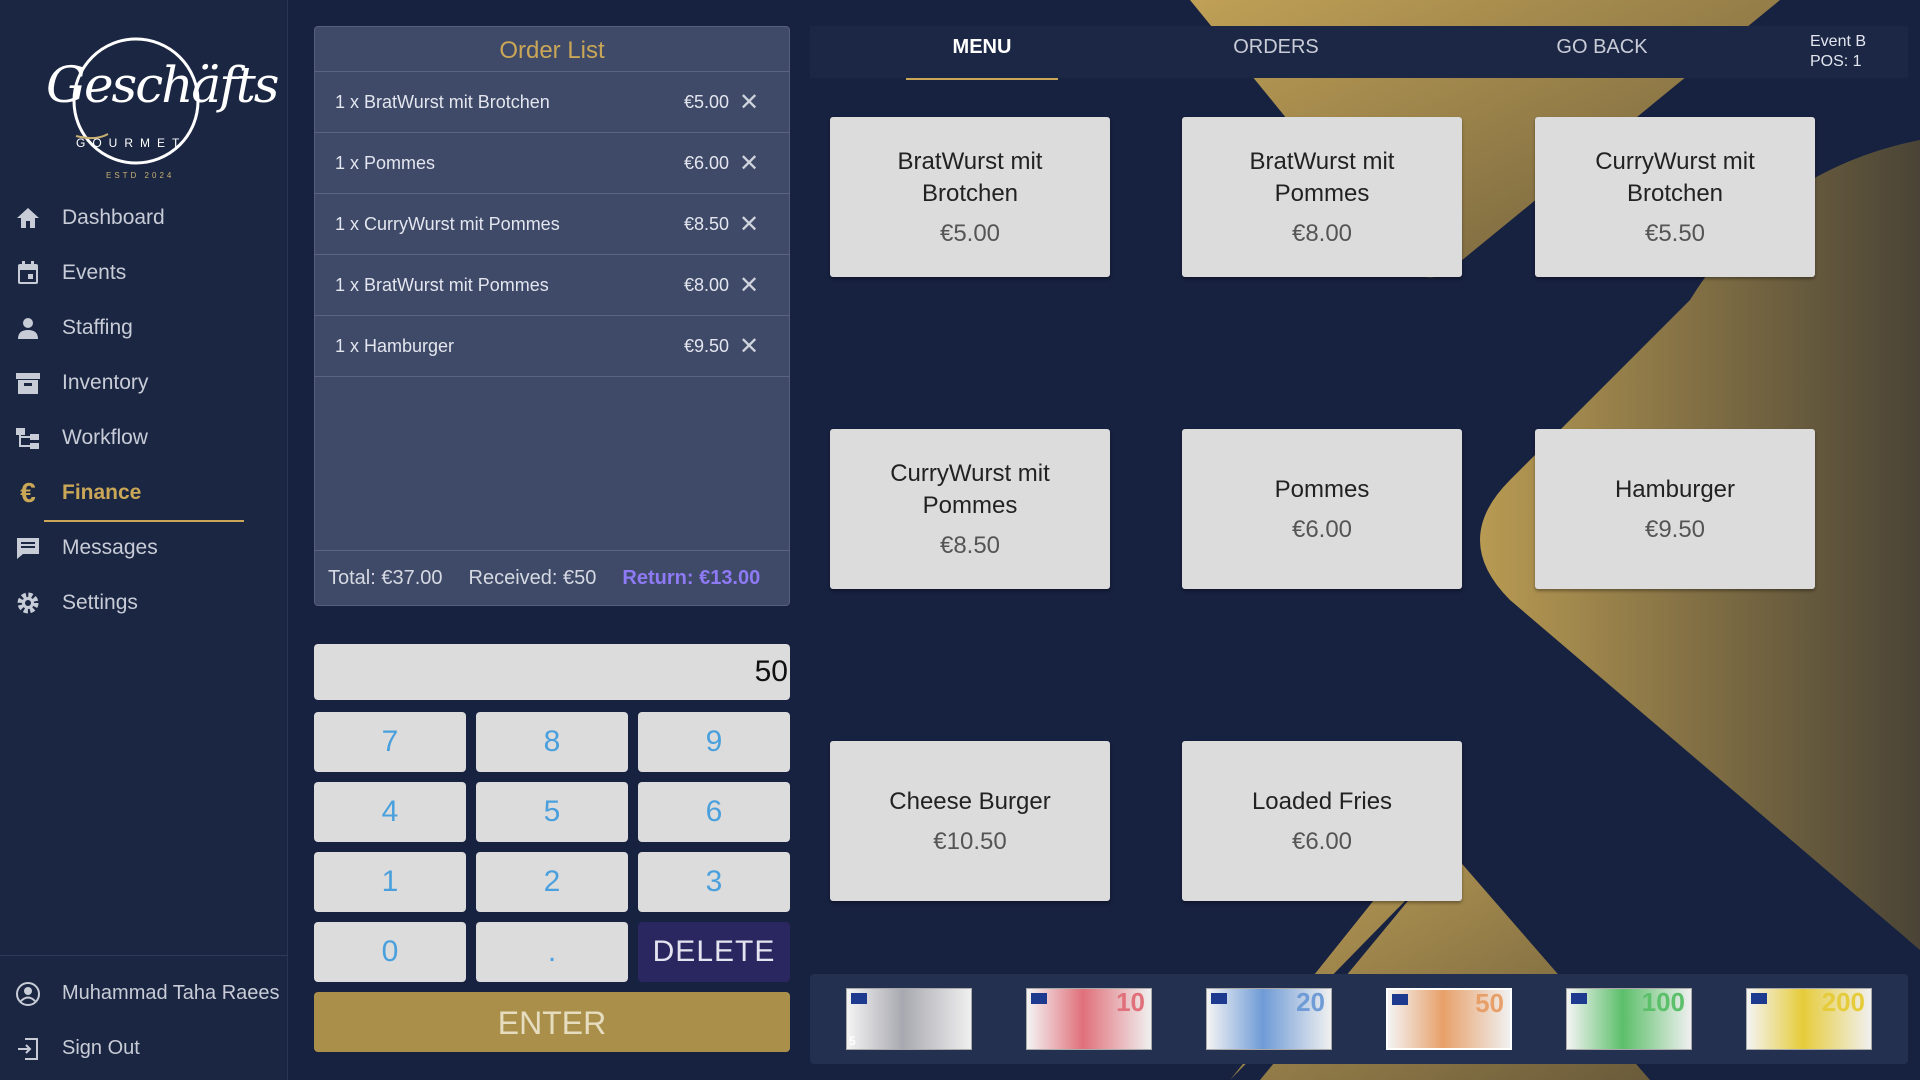 The height and width of the screenshot is (1080, 1920). What do you see at coordinates (385, 162) in the screenshot?
I see `order-item-name: 1 x Pommes` at bounding box center [385, 162].